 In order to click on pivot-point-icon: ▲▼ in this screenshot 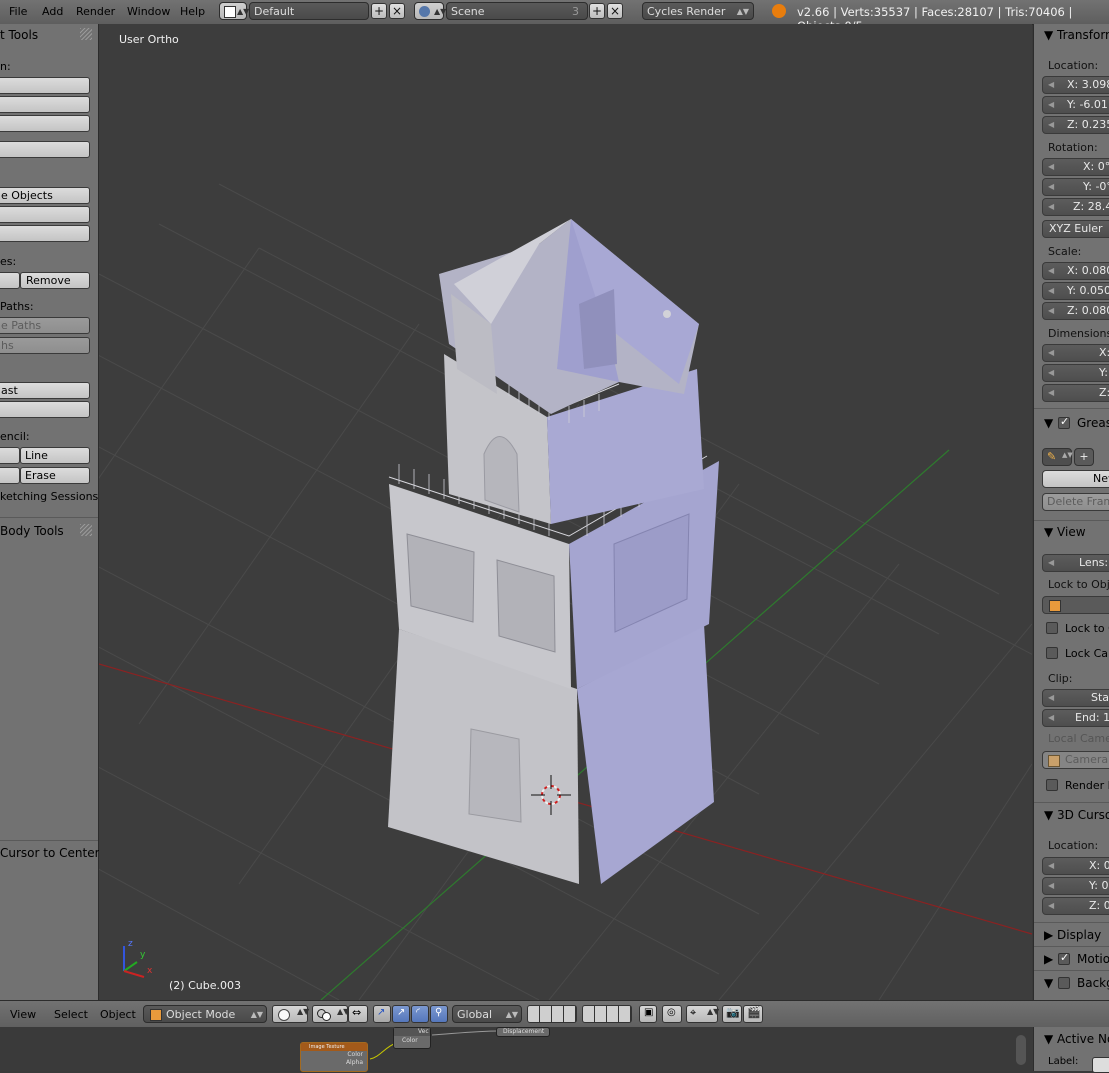, I will do `click(330, 1014)`.